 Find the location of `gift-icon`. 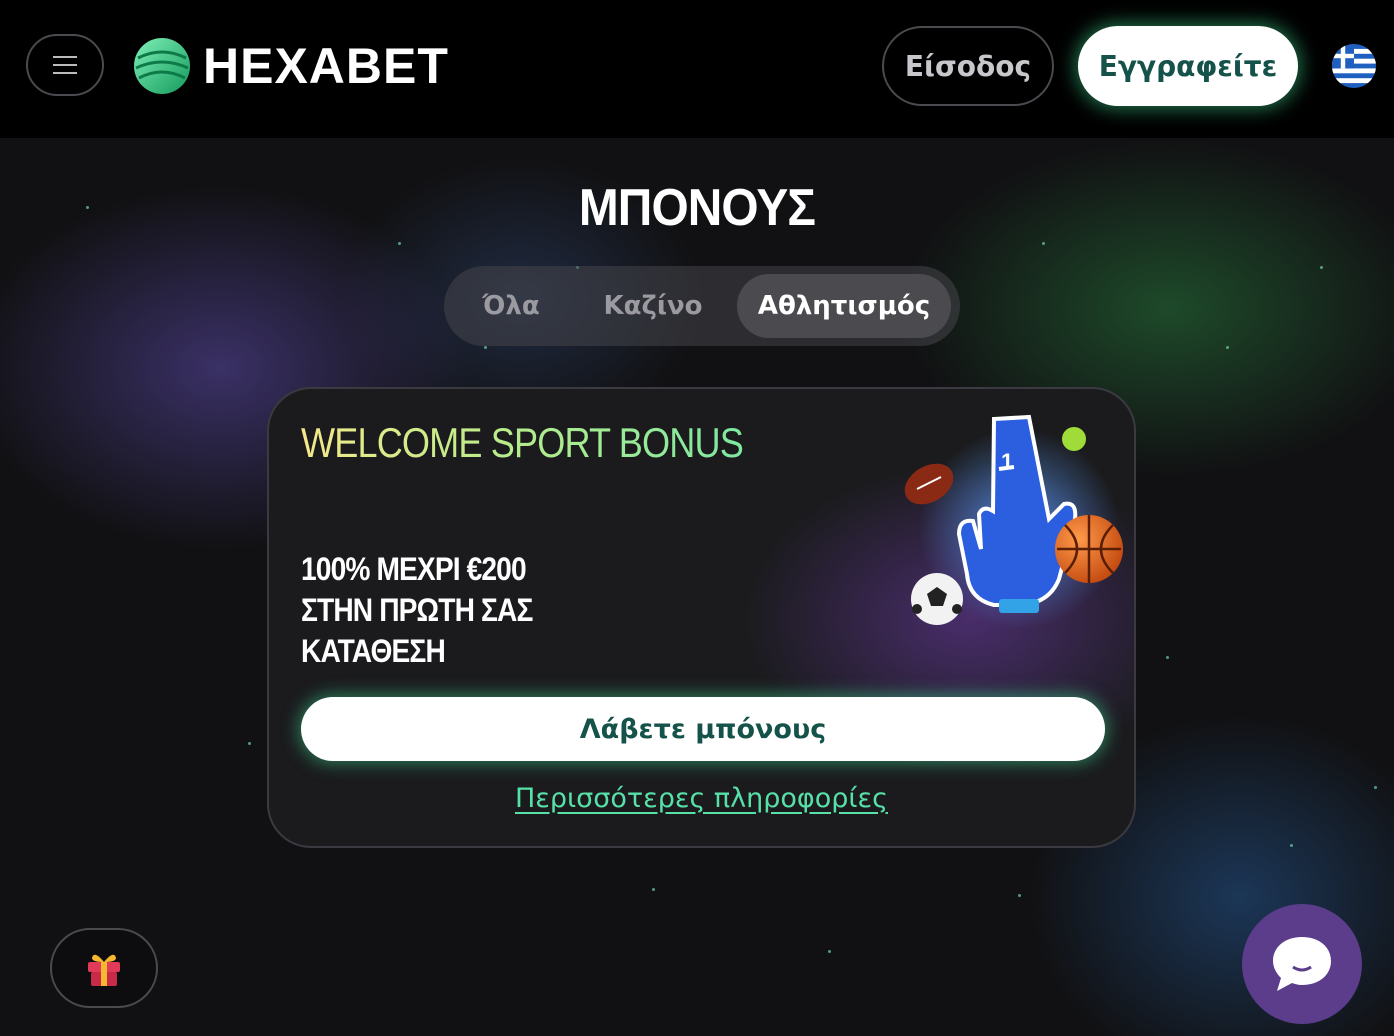

gift-icon is located at coordinates (104, 970).